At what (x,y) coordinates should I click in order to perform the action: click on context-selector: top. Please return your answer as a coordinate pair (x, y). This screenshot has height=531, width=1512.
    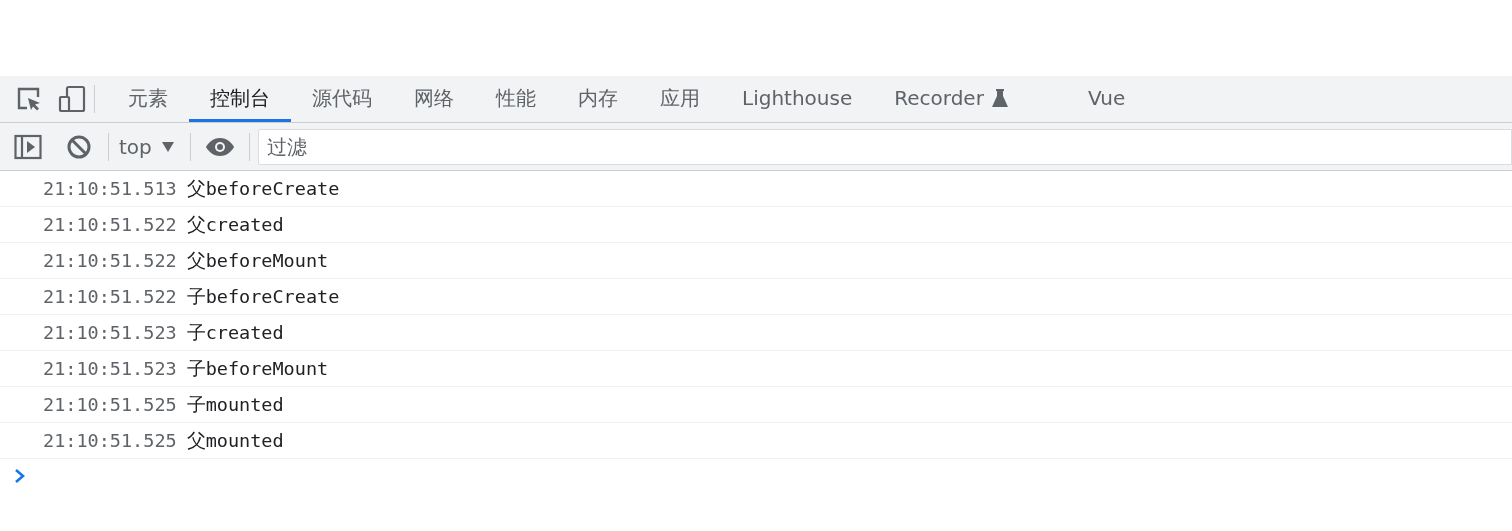
    Looking at the image, I should click on (146, 146).